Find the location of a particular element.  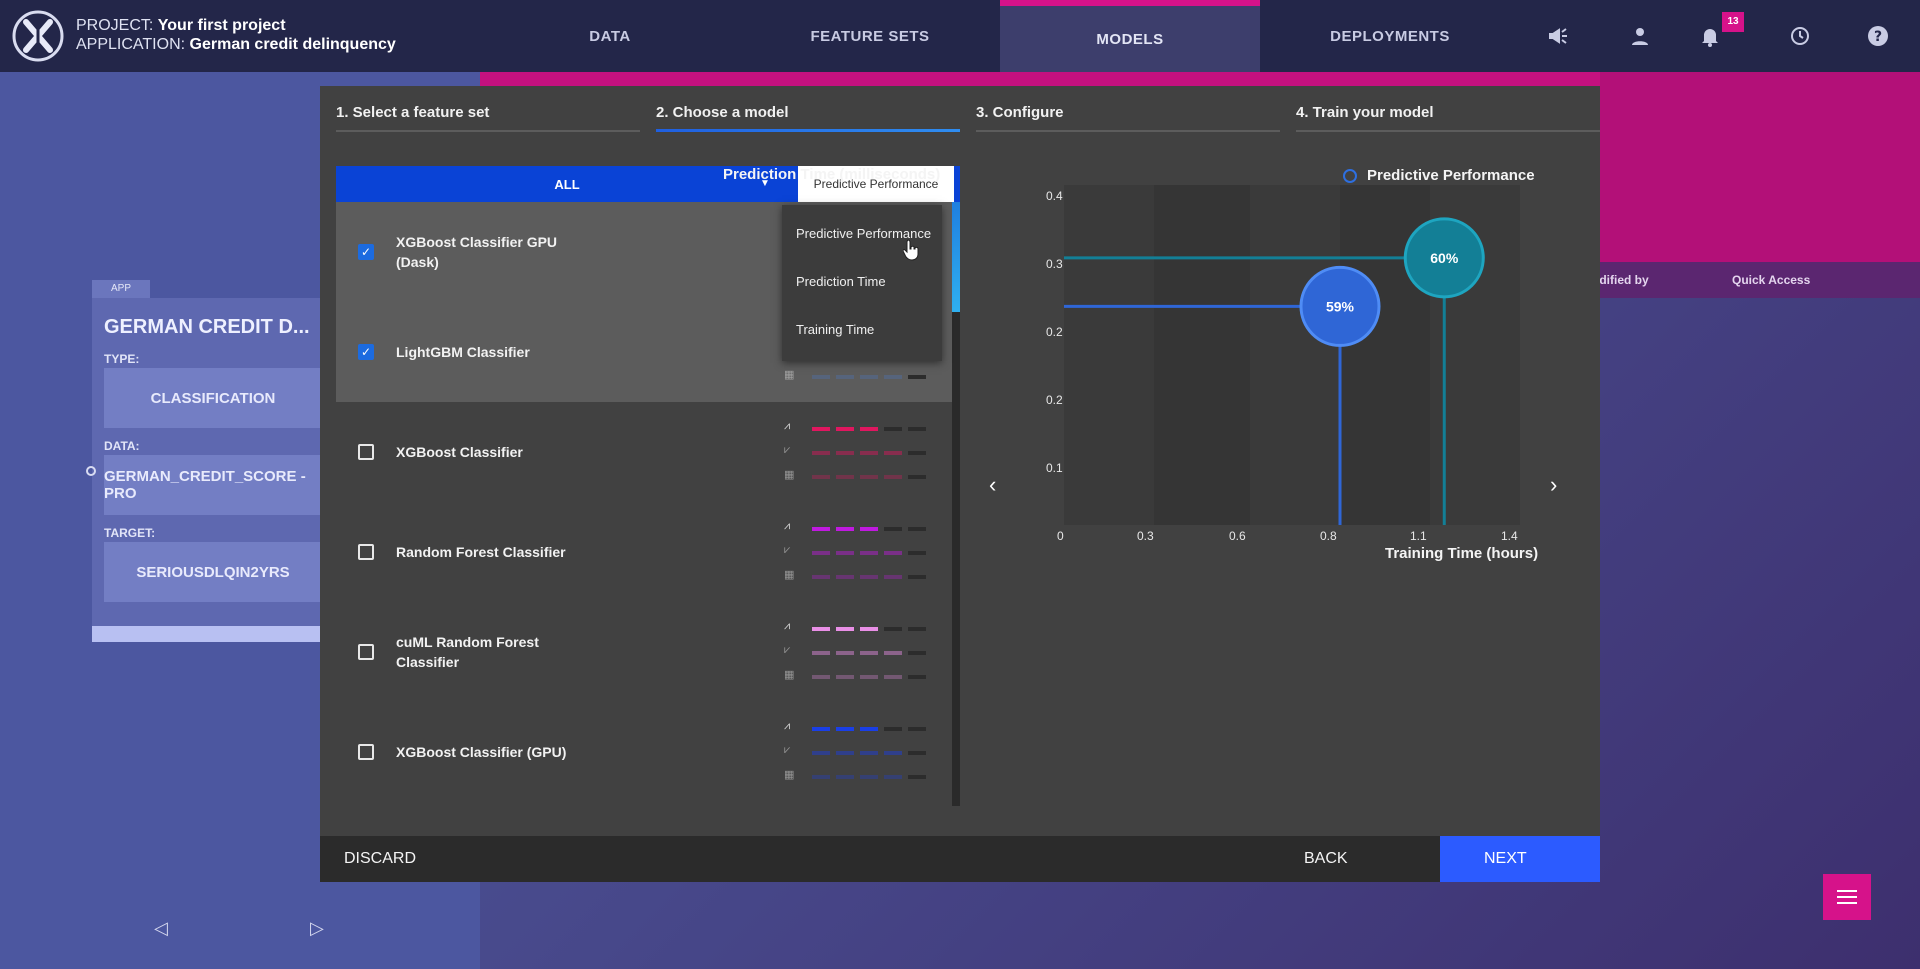

model-row: cuML Random Forest Classifier ⩘ ⩗ ▦ is located at coordinates (644, 652).